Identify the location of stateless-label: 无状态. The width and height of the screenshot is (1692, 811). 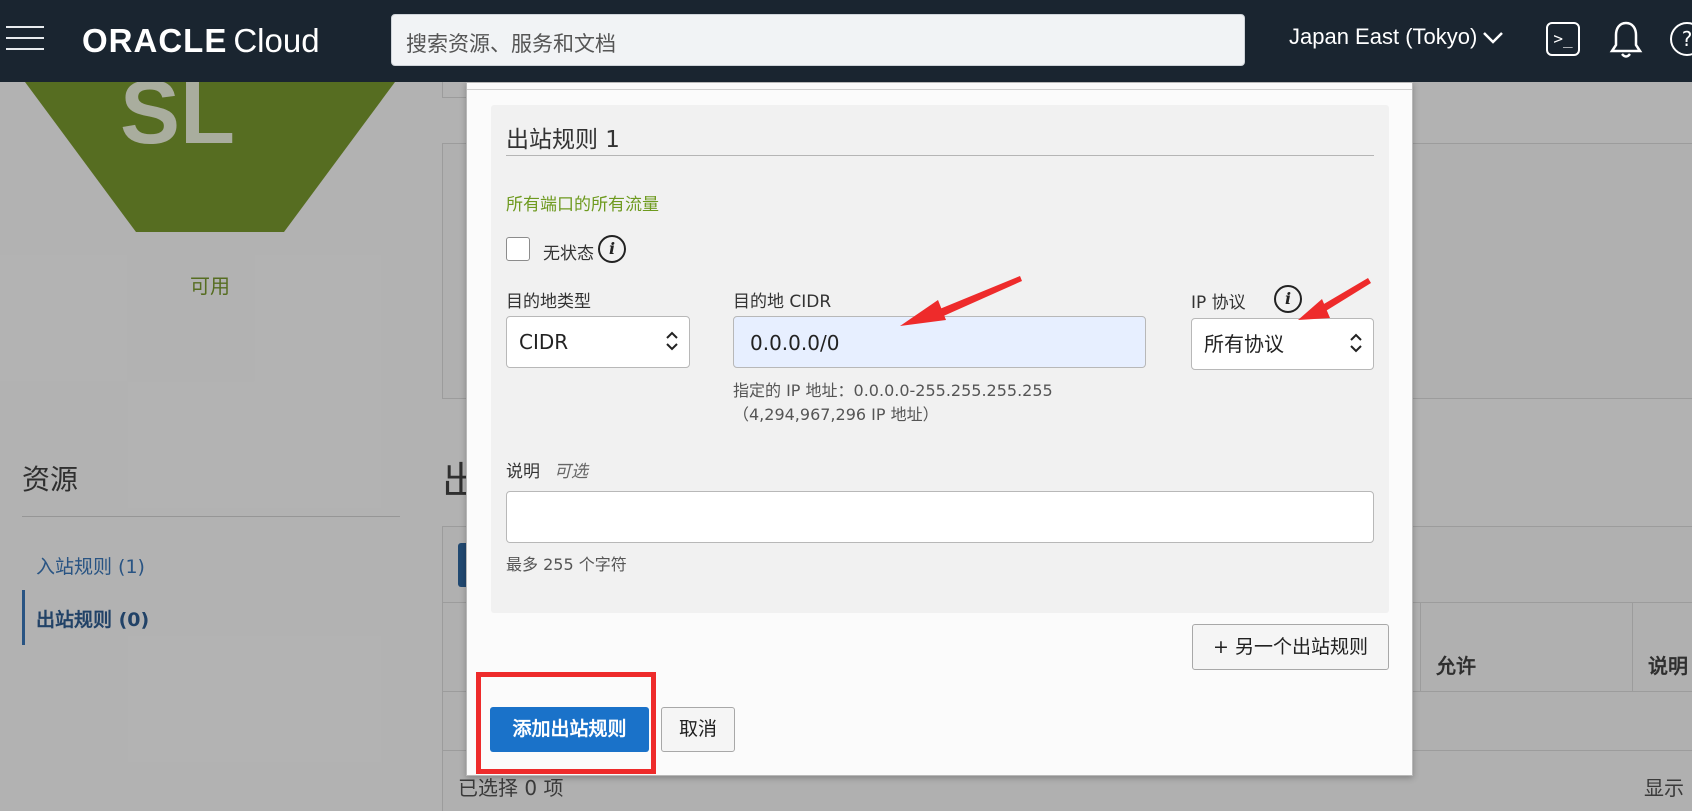
(568, 254).